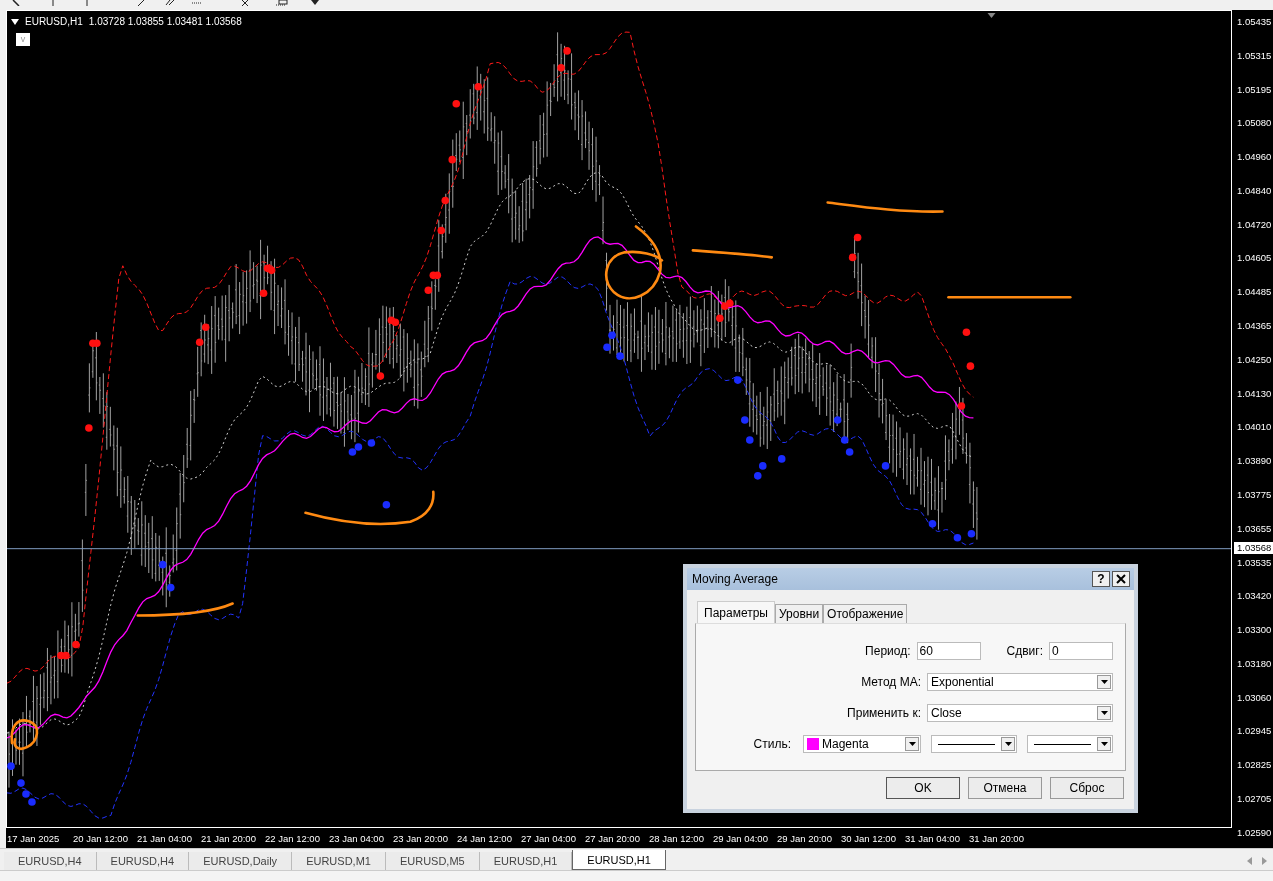  Describe the element at coordinates (1255, 765) in the screenshot. I see `price-label: 1.02825` at that location.